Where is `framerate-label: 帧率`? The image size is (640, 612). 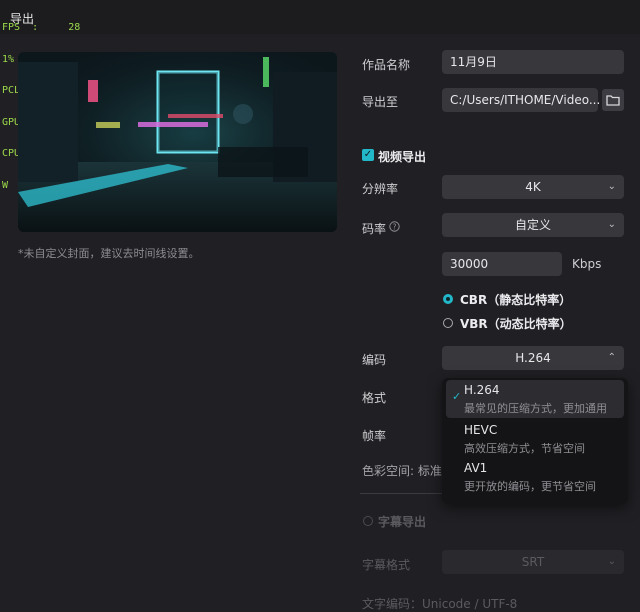 framerate-label: 帧率 is located at coordinates (374, 436).